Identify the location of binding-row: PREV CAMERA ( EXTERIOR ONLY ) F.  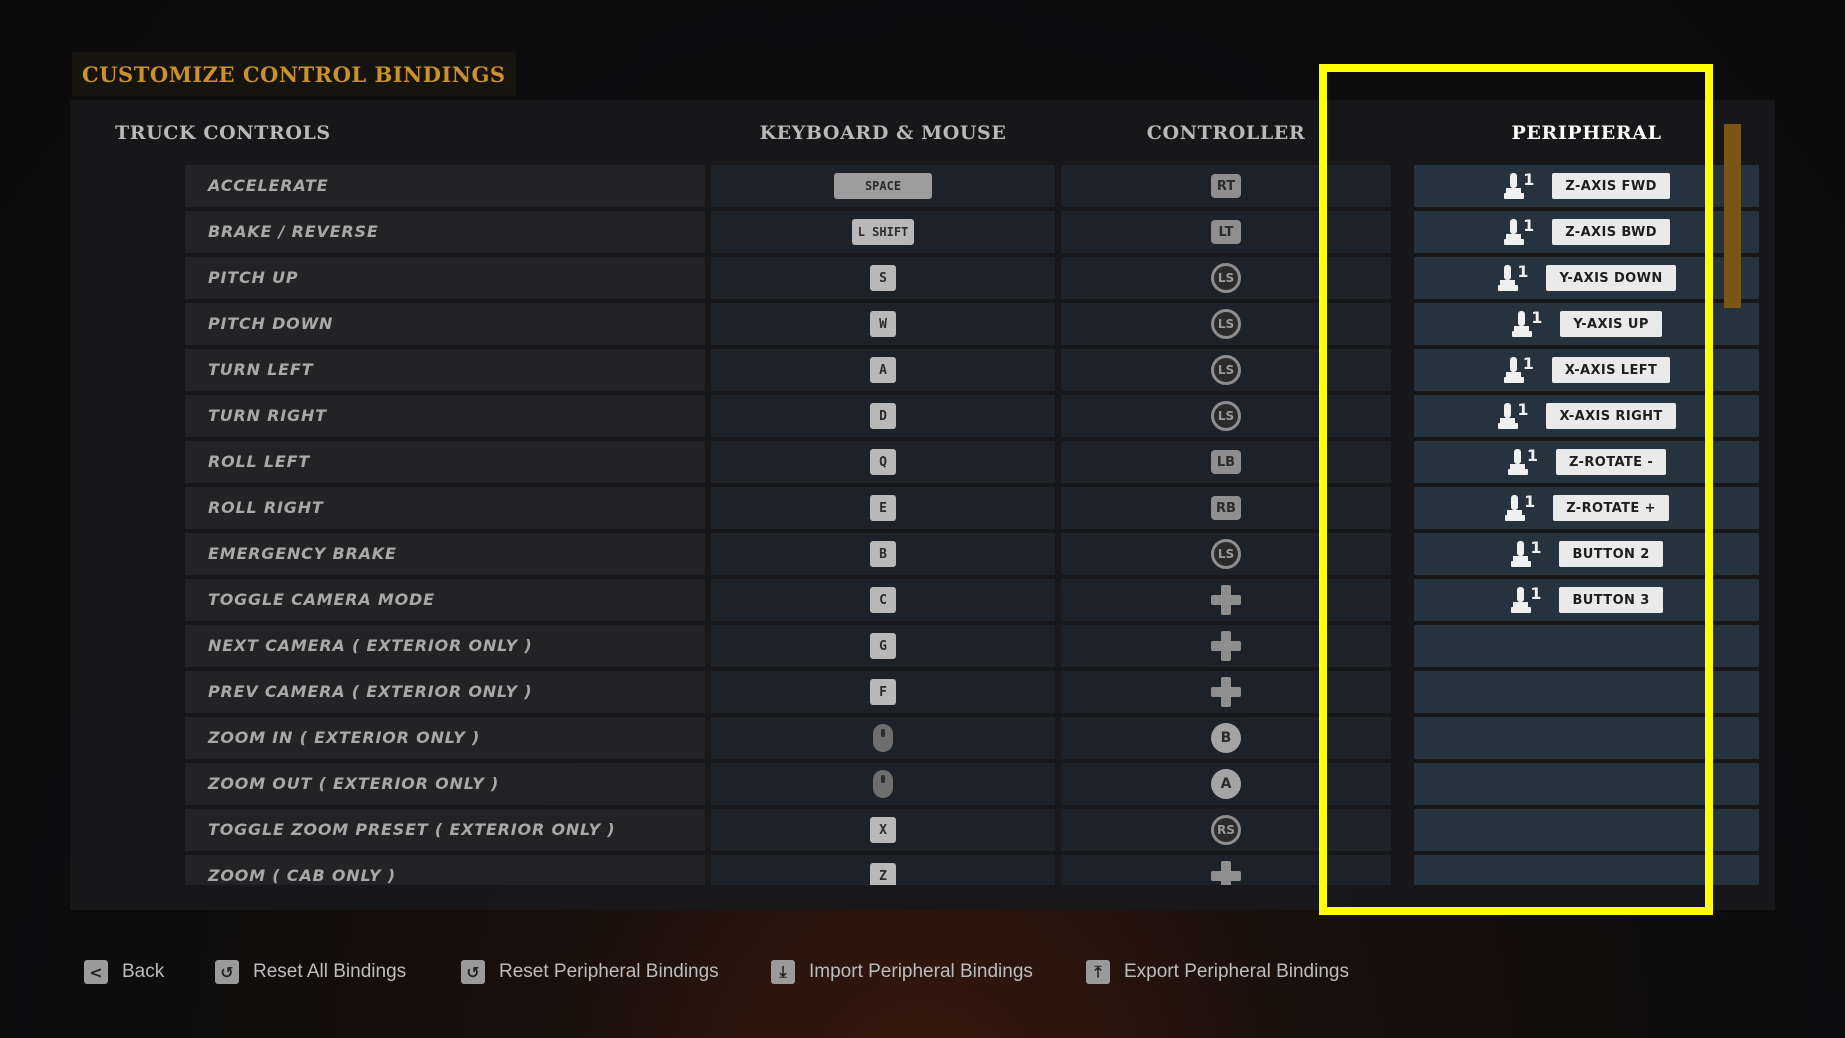
(922, 692).